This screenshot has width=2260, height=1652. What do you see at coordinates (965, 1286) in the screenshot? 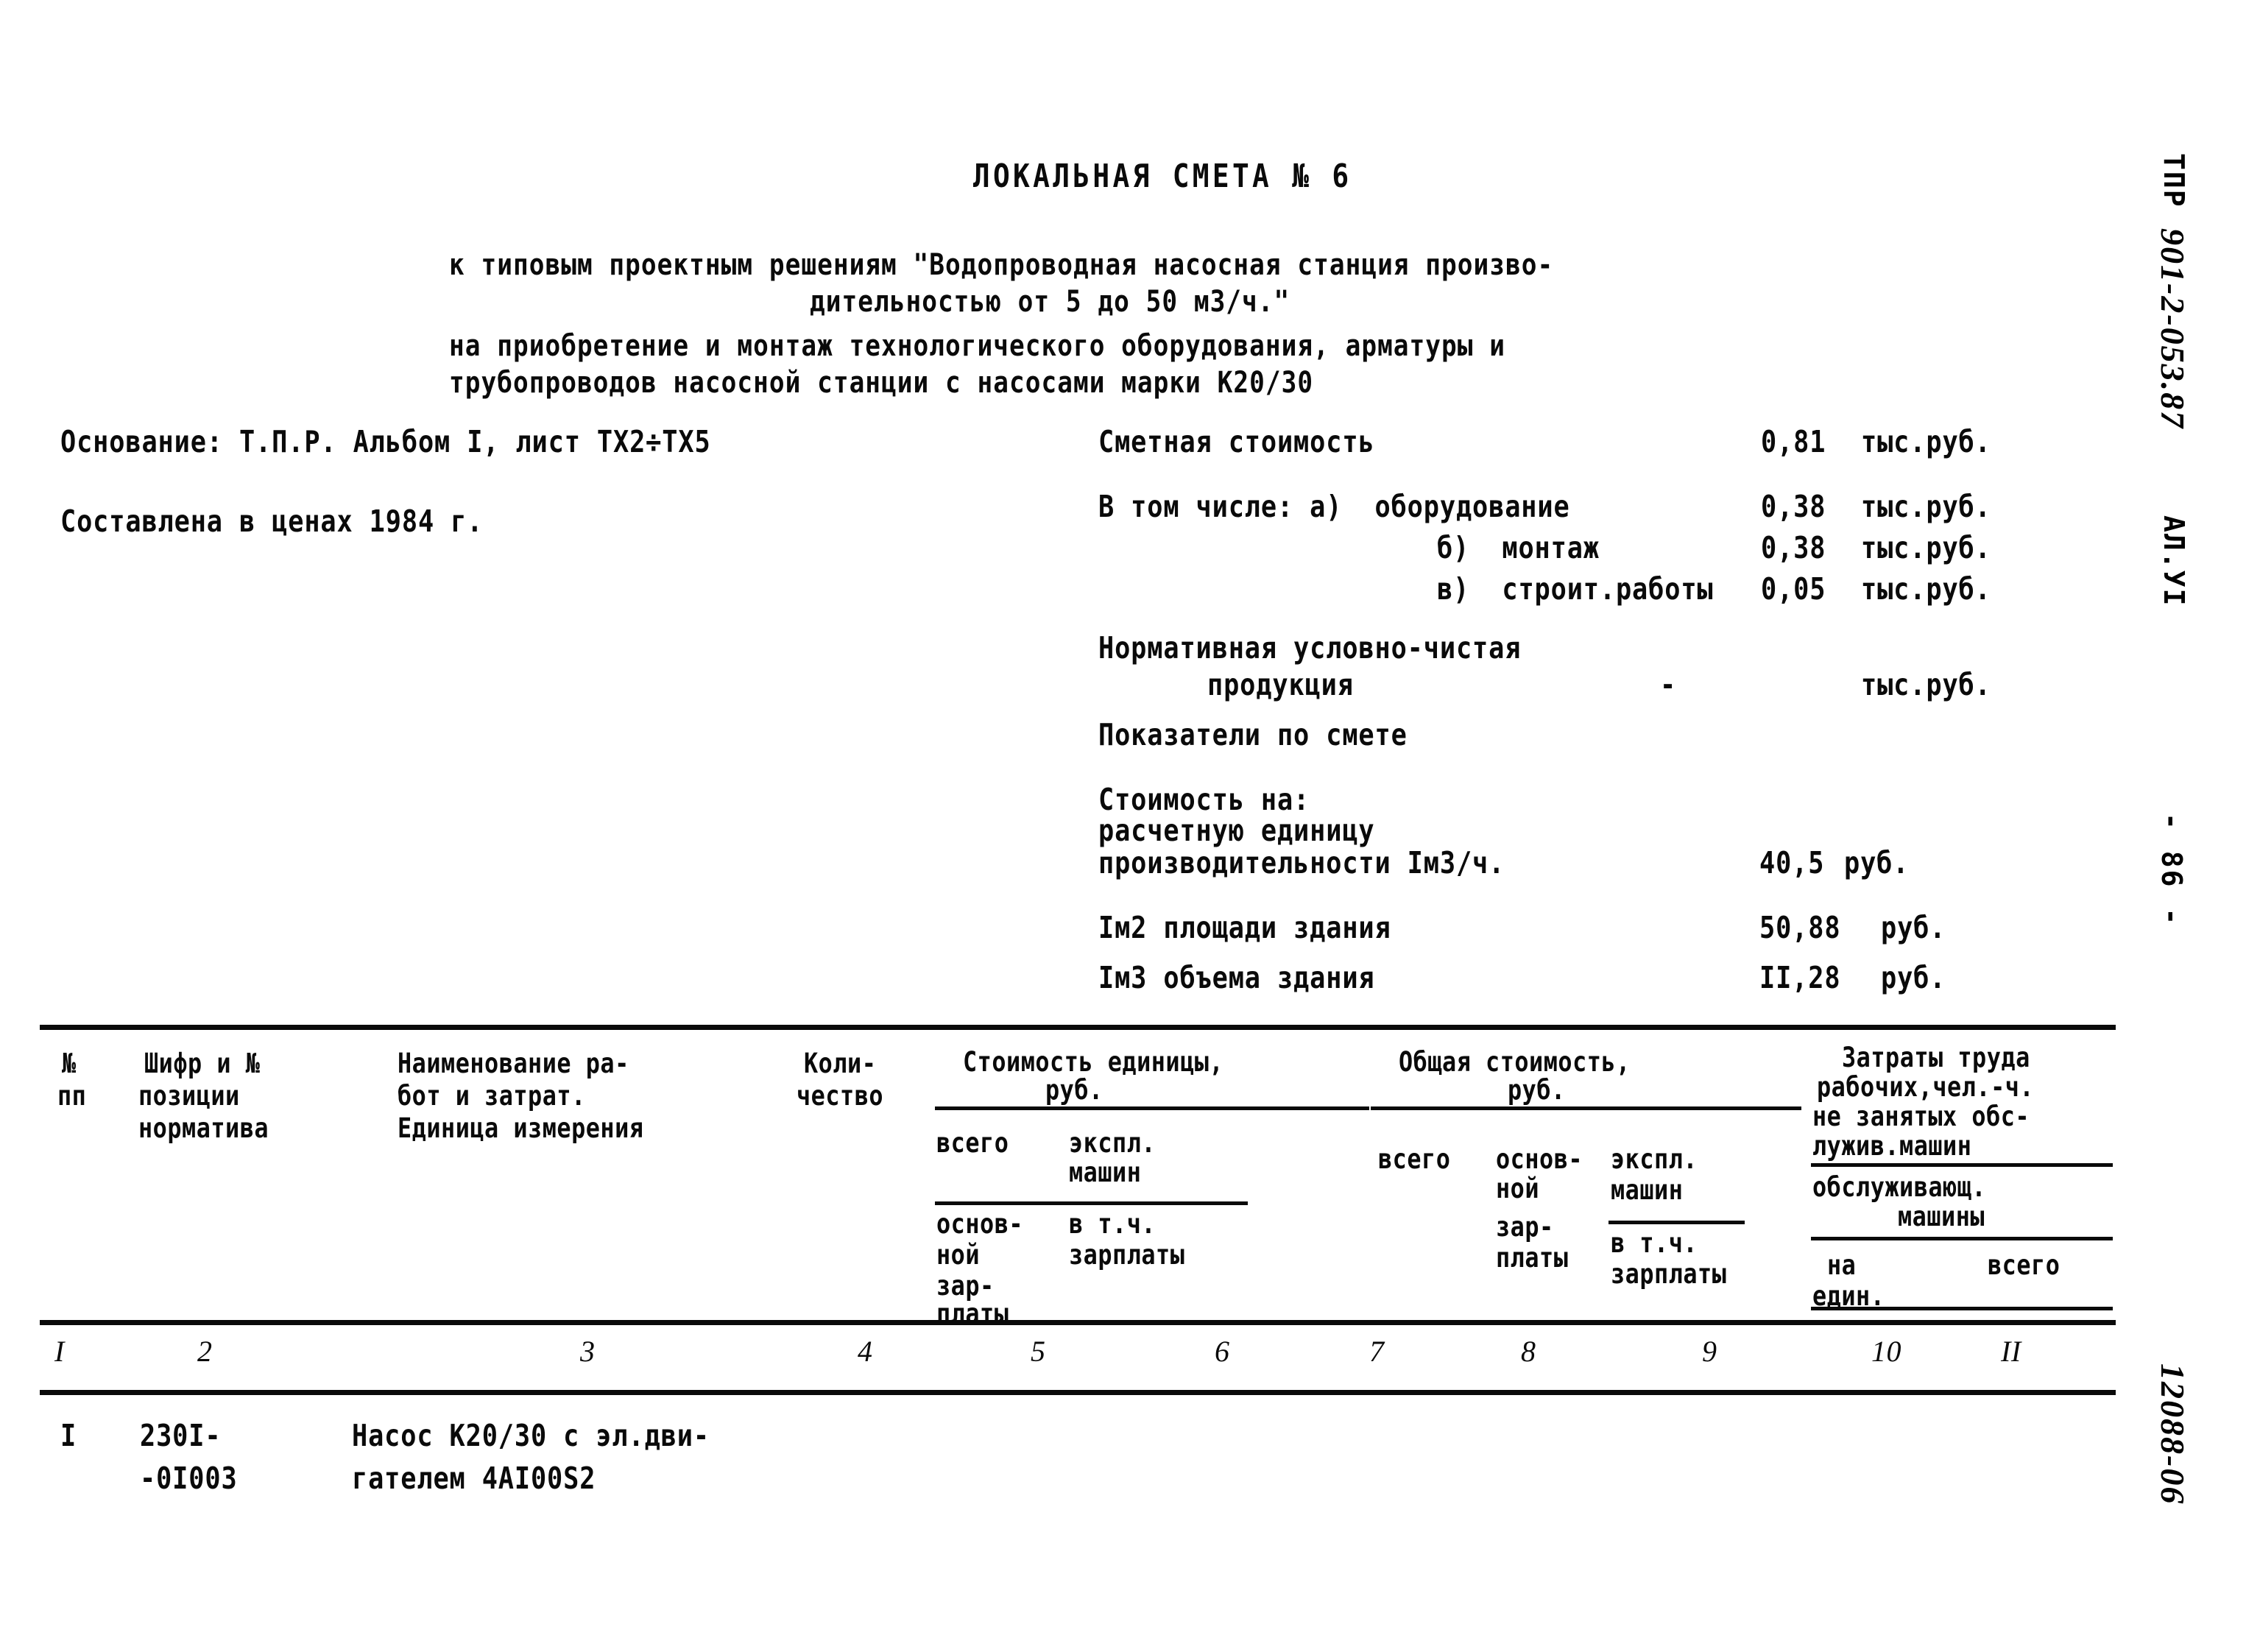
I see `header-col5-bot-line3: зар-` at bounding box center [965, 1286].